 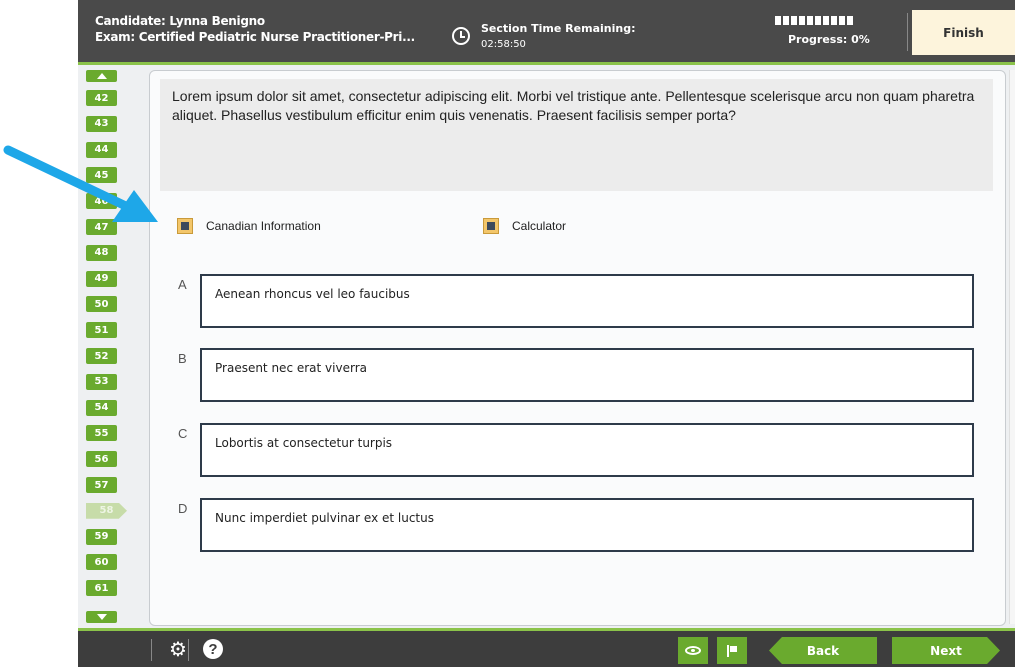 I want to click on option-letter-a: A, so click(x=182, y=284).